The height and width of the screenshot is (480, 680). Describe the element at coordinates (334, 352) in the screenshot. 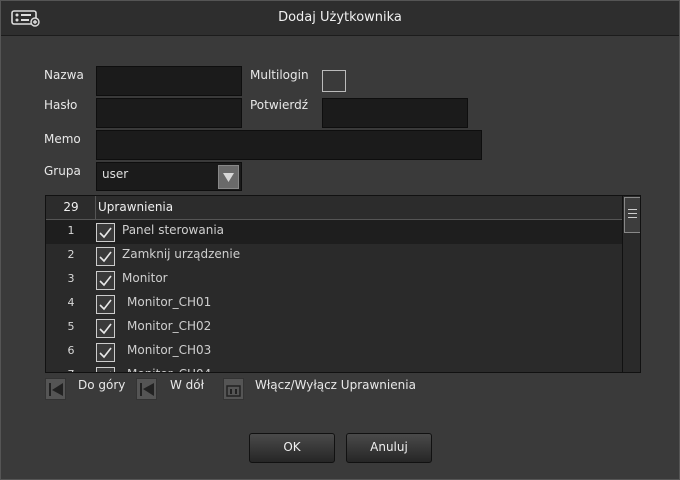

I see `permission-row: 6 Monitor_CH03` at that location.